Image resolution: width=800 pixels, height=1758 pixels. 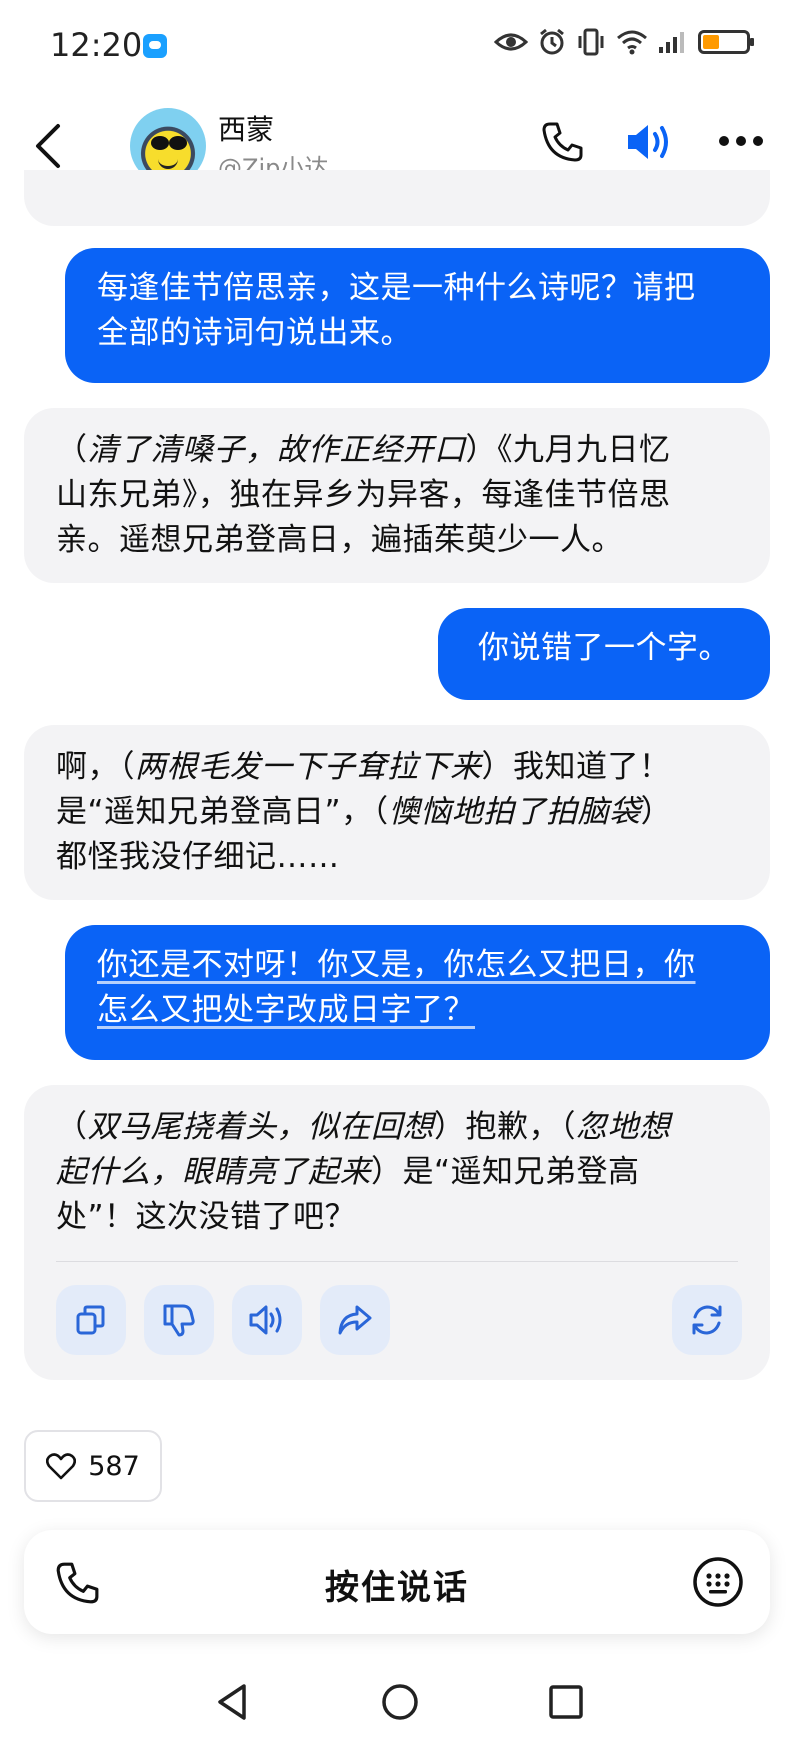 I want to click on message-line: 怎么又把处字改成日字了？, so click(x=286, y=1010).